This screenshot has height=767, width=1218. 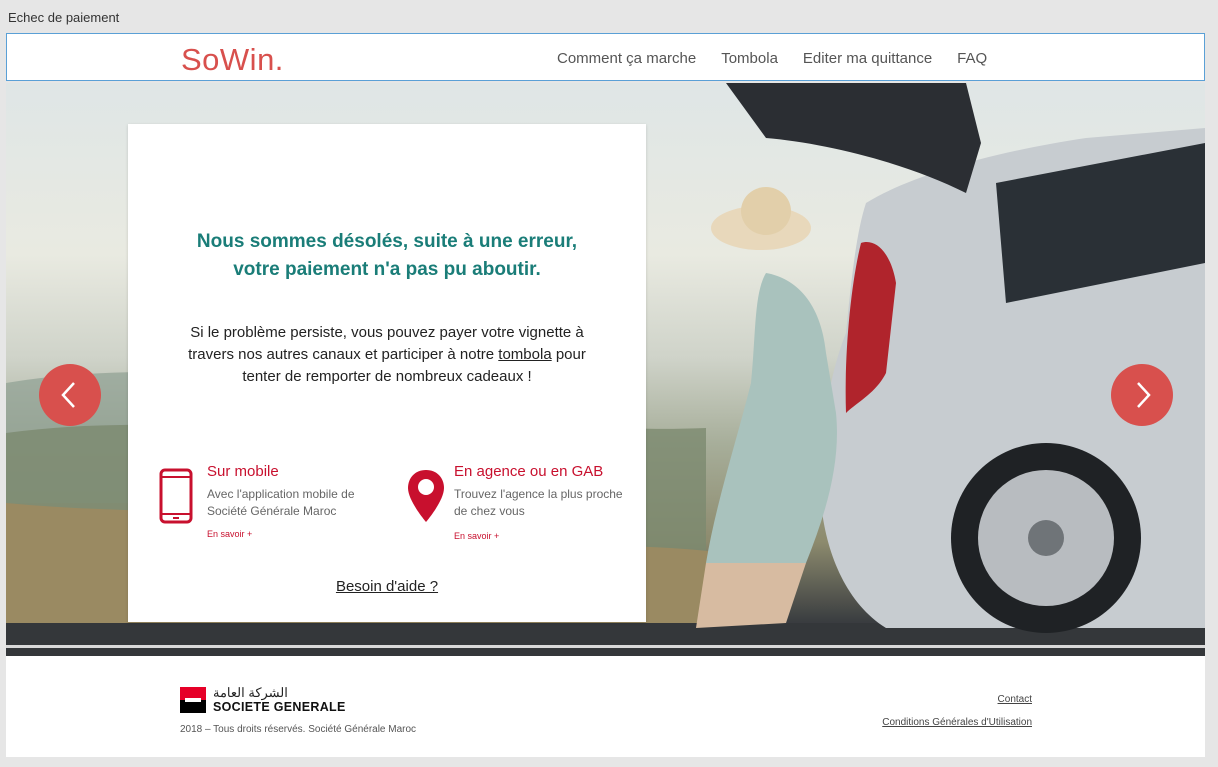 I want to click on footer-contact-link: Contact, so click(x=1015, y=699).